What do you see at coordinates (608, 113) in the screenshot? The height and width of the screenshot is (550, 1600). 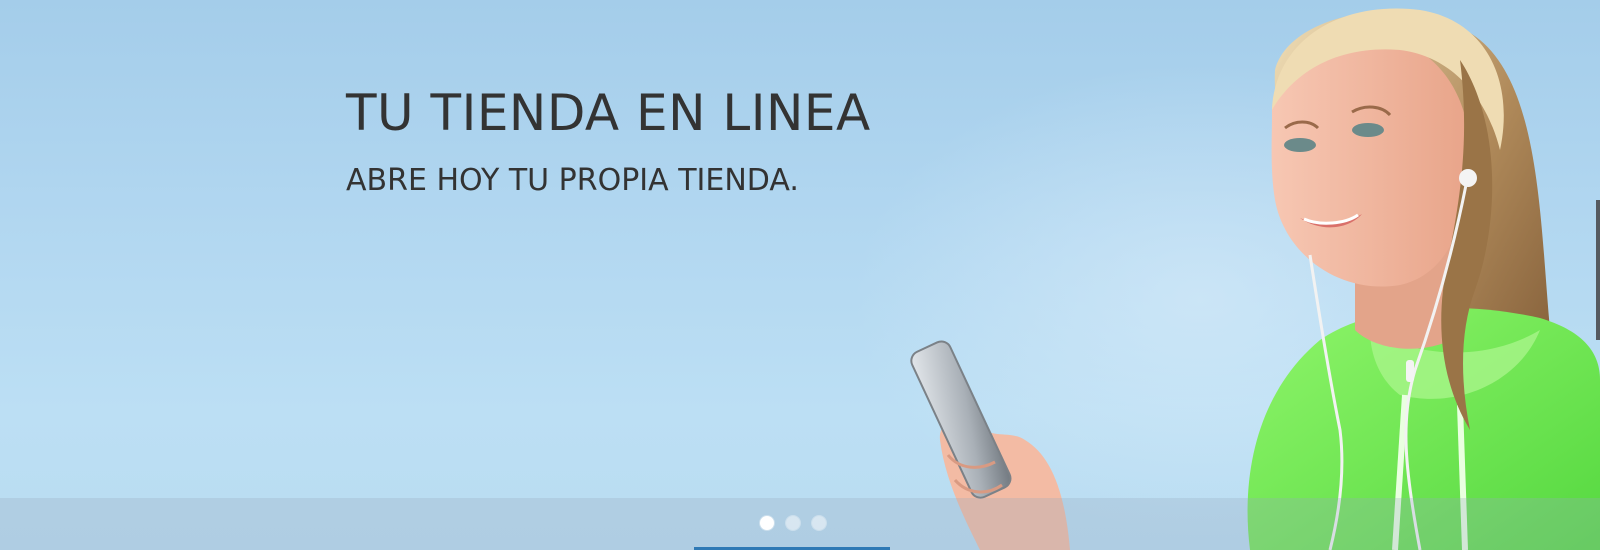 I see `hero-headline: TU TIENDA EN LINEA` at bounding box center [608, 113].